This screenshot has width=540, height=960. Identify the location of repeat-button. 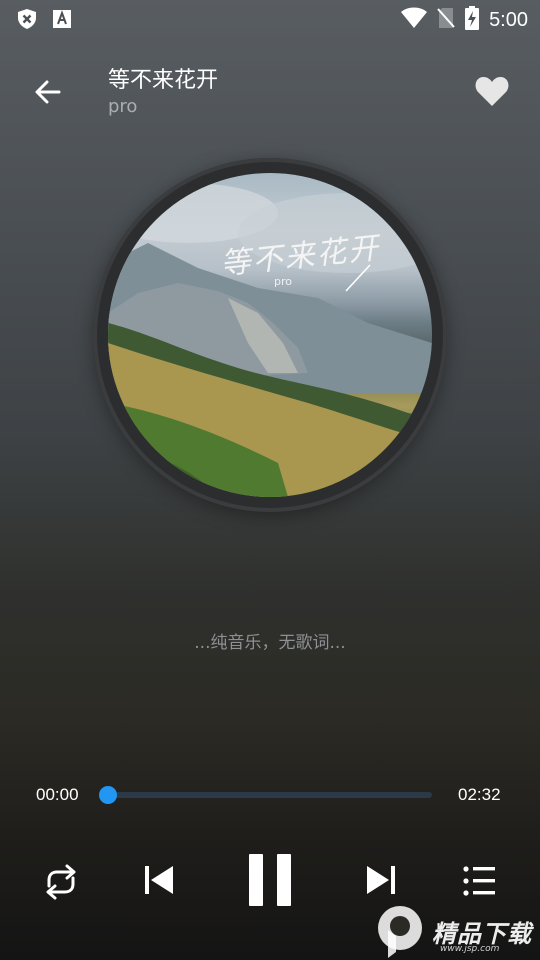
(61, 882).